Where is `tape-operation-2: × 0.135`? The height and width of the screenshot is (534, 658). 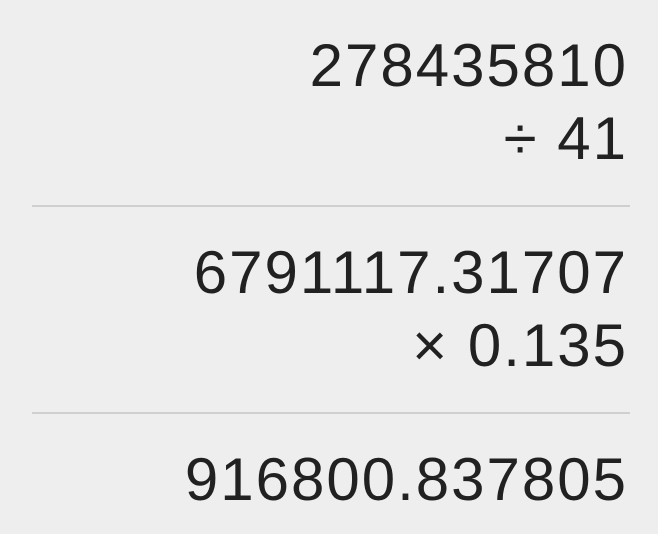
tape-operation-2: × 0.135 is located at coordinates (520, 345).